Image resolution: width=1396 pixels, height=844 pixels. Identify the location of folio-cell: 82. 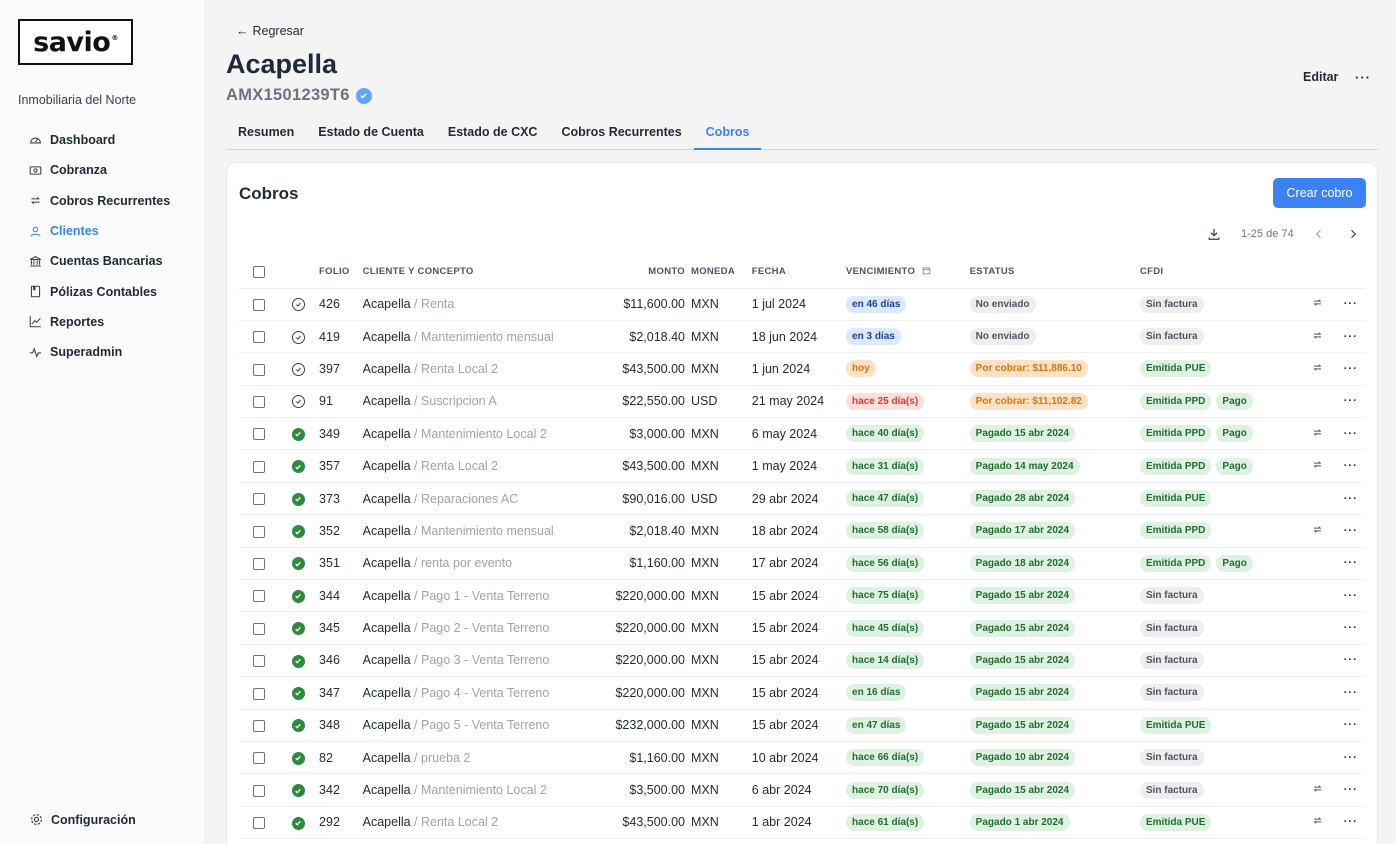
(341, 758).